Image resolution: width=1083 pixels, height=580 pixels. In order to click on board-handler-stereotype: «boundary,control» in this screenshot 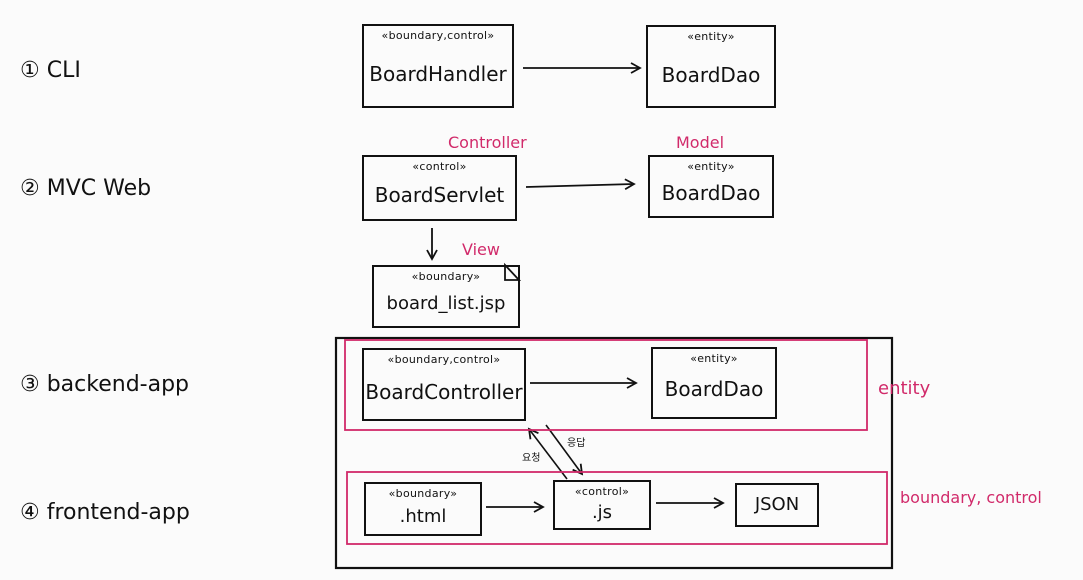, I will do `click(438, 35)`.